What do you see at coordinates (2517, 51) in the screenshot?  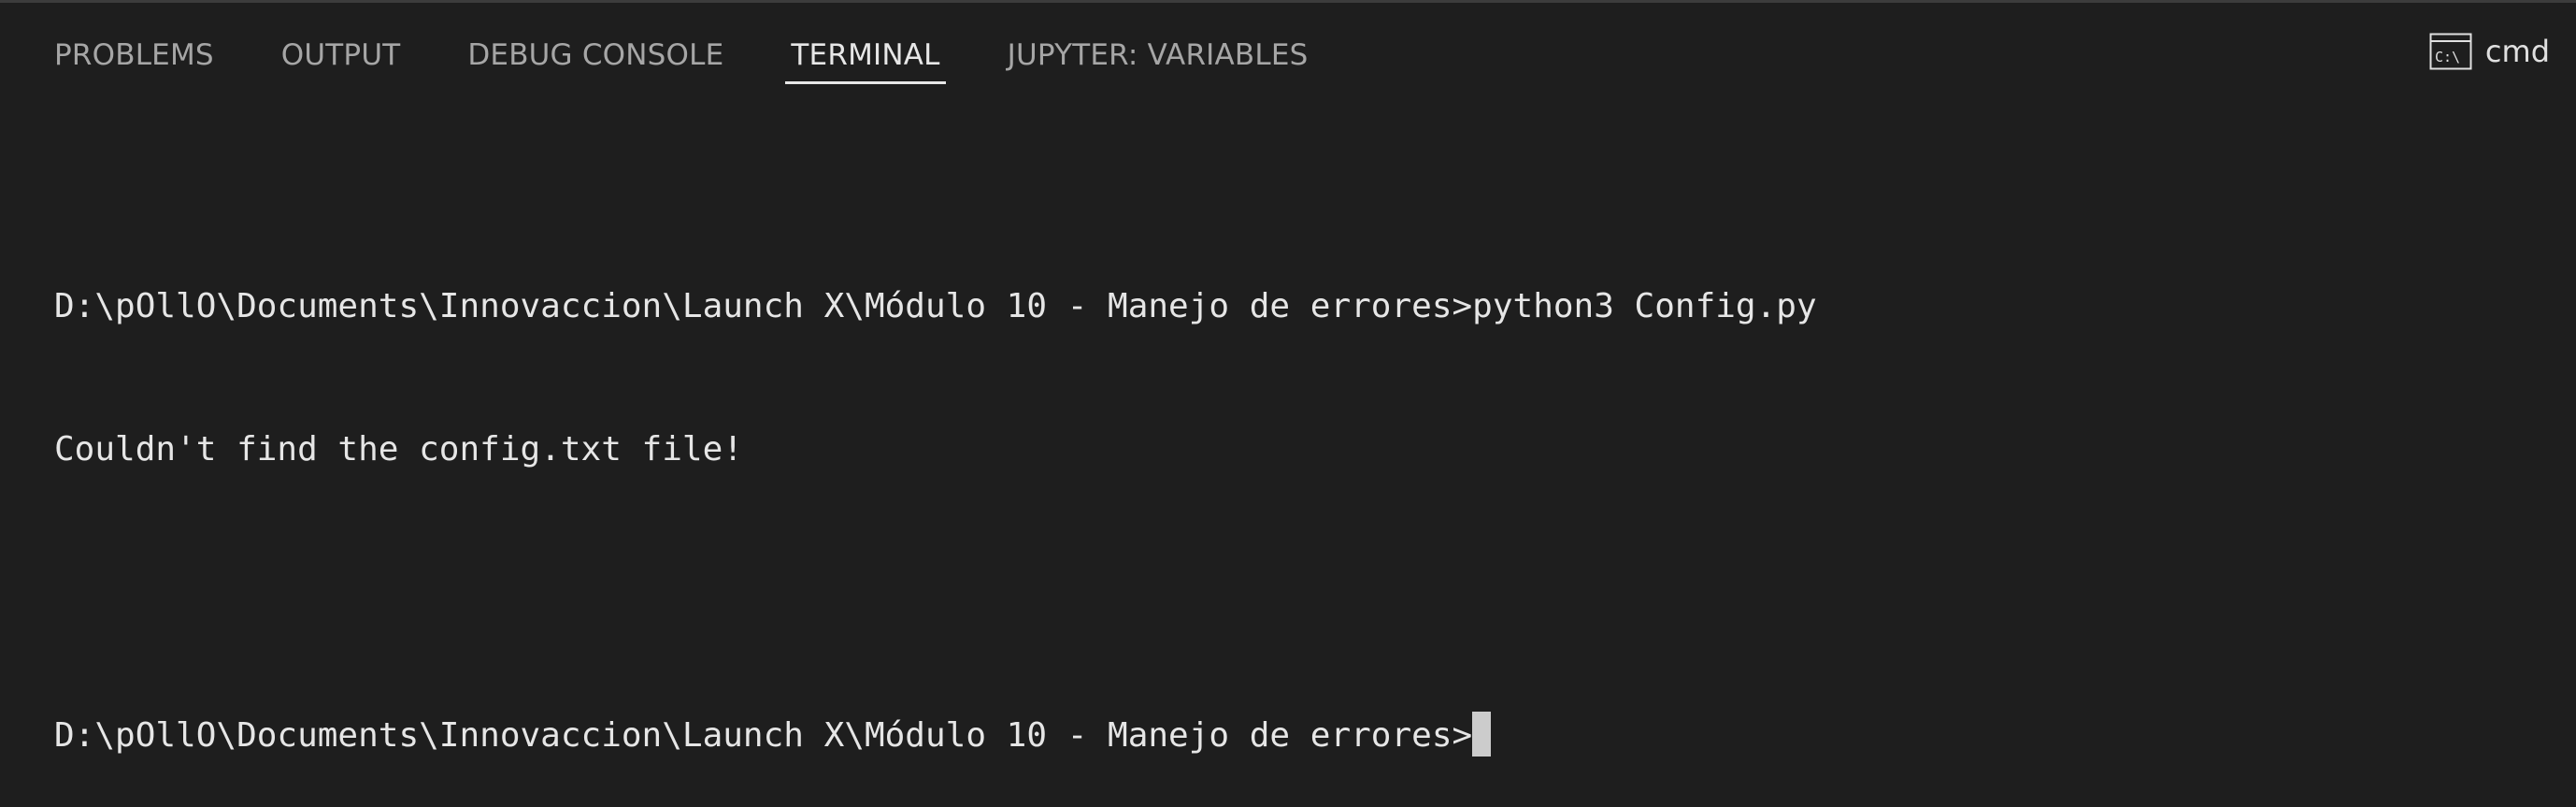 I see `shell-label: cmd` at bounding box center [2517, 51].